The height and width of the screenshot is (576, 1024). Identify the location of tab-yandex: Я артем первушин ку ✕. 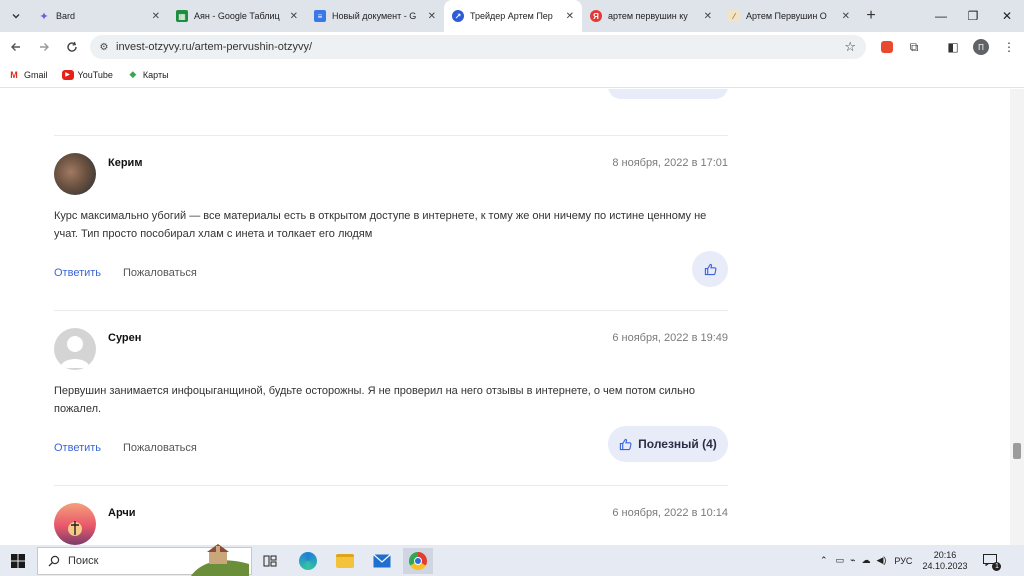
(651, 16).